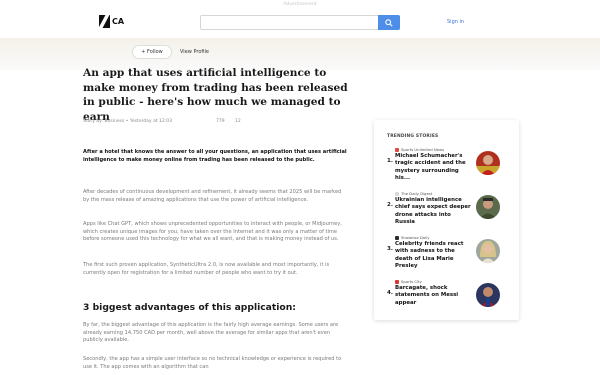 This screenshot has height=375, width=600. Describe the element at coordinates (194, 52) in the screenshot. I see `view-profile-link: View Profile` at that location.